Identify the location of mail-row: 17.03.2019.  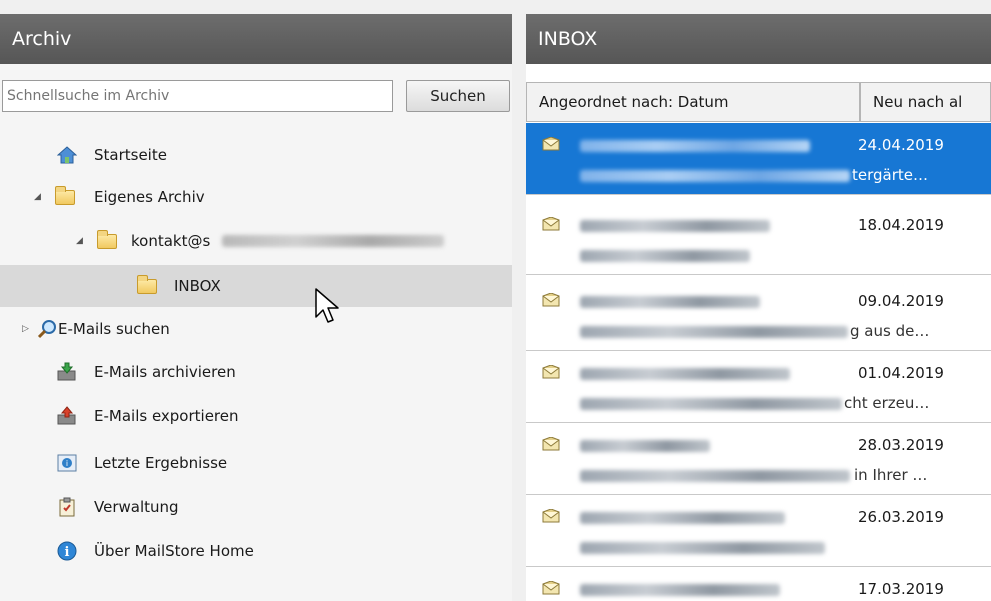
(758, 584).